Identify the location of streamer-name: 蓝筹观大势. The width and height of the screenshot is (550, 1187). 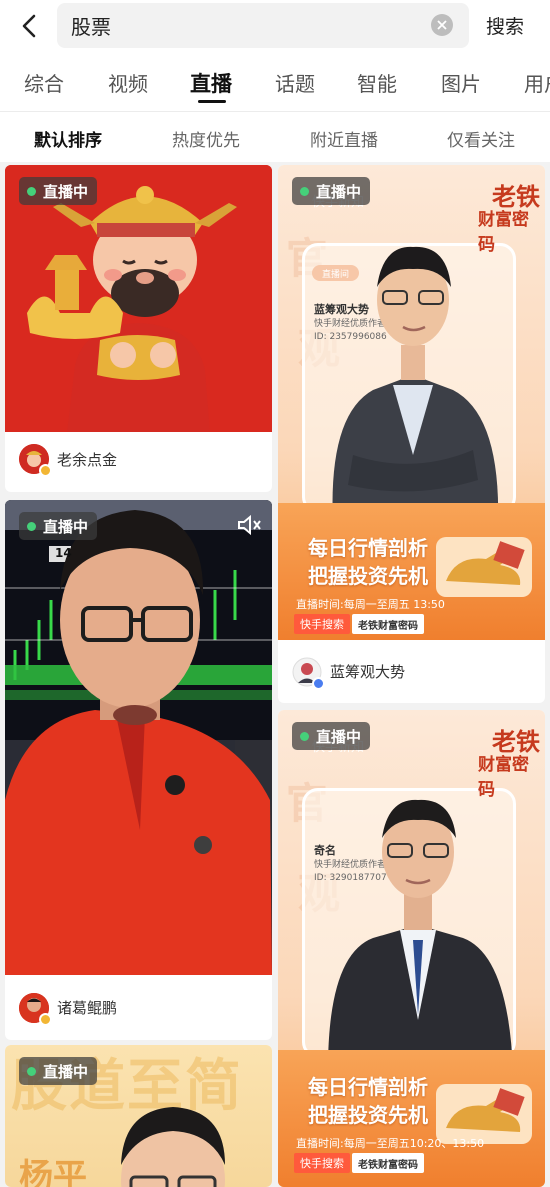
(368, 672).